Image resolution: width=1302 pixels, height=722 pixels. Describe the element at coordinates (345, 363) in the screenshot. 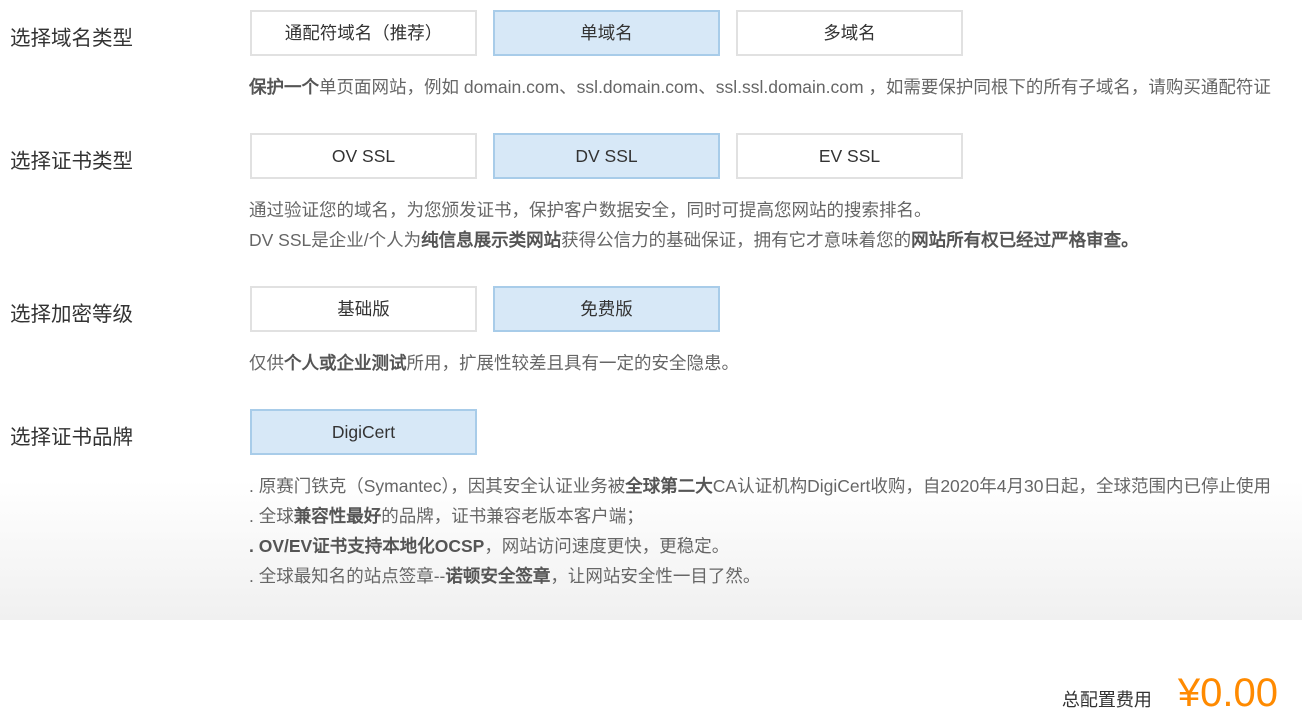

I see `description-highlight: 个人或企业测试` at that location.